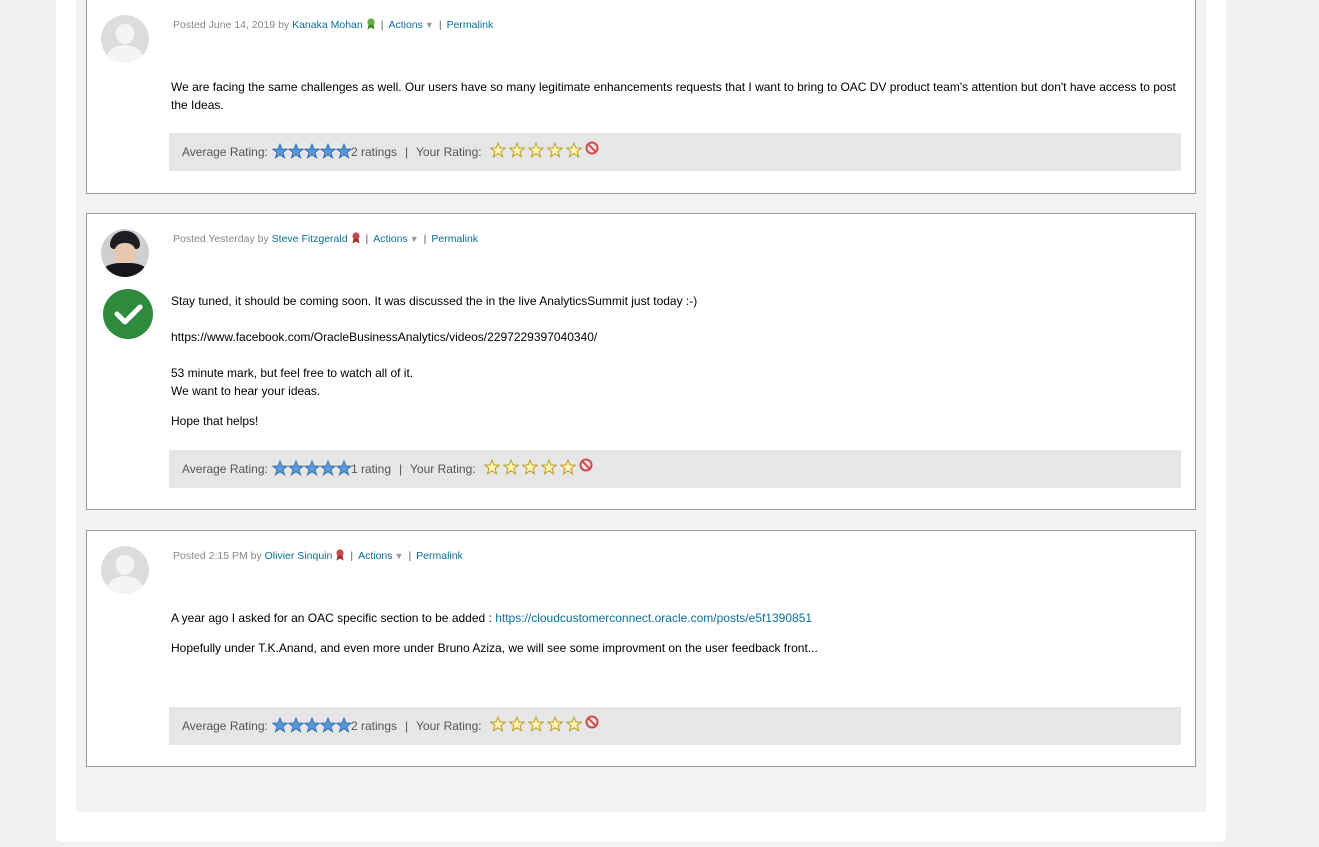  I want to click on post-text: We want to hear your ideas., so click(246, 391).